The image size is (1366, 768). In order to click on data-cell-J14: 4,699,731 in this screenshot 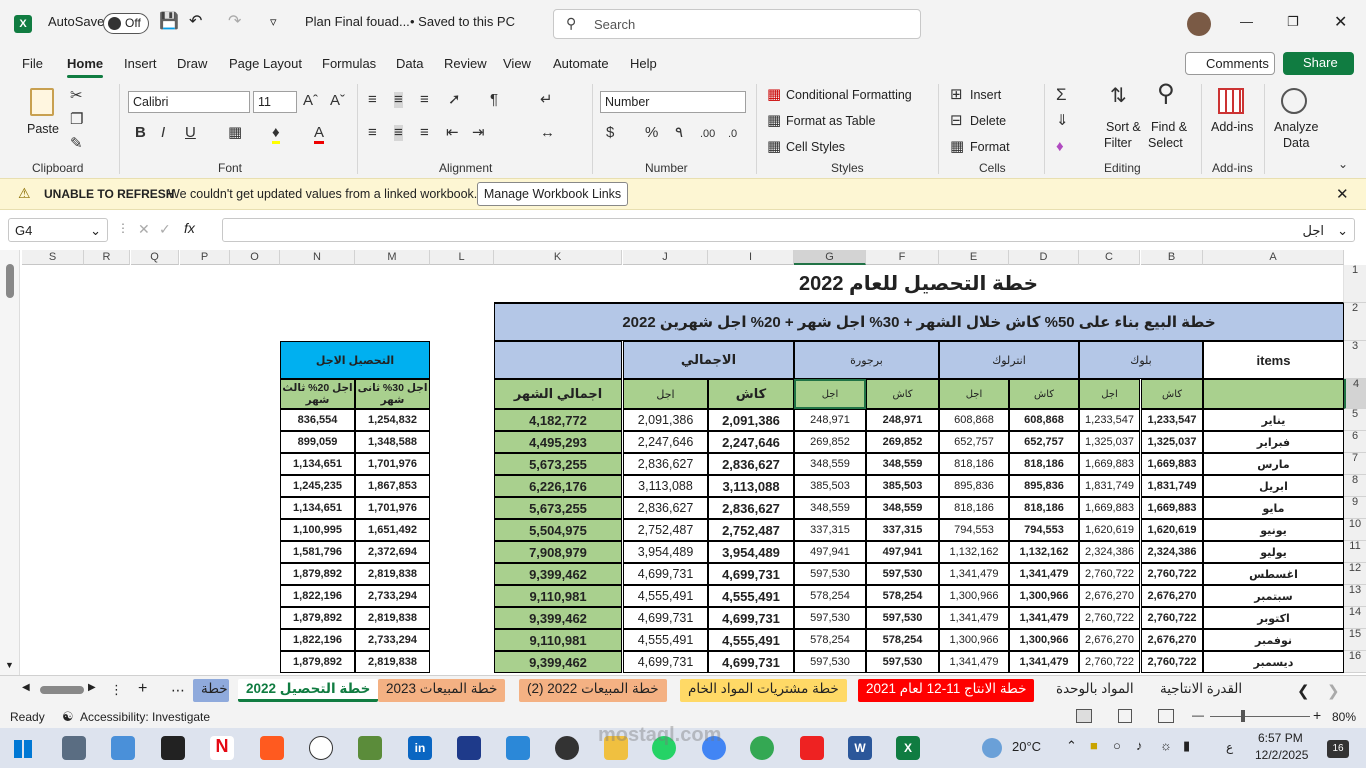, I will do `click(665, 618)`.